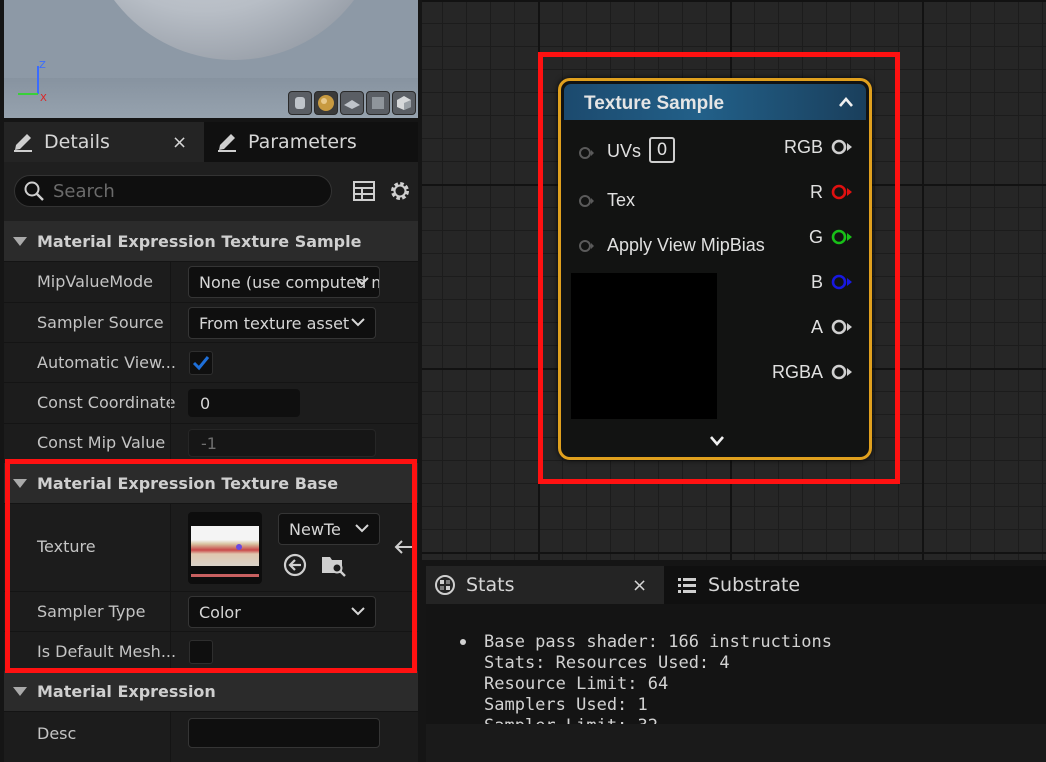 The height and width of the screenshot is (762, 1046). Describe the element at coordinates (106, 402) in the screenshot. I see `property-label: Const Coordinate` at that location.